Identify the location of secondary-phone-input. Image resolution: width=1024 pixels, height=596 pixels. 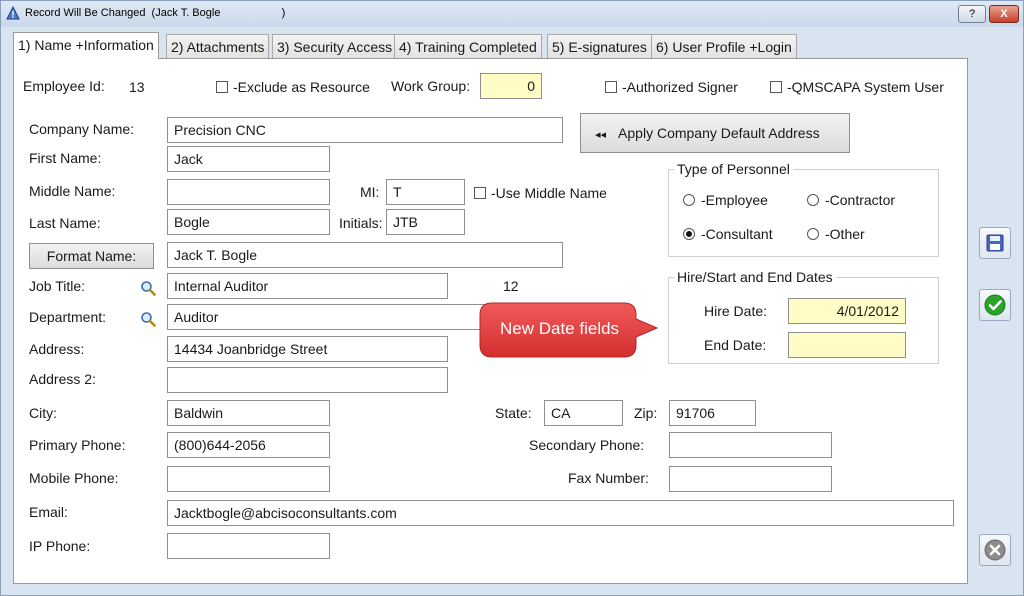
(750, 445).